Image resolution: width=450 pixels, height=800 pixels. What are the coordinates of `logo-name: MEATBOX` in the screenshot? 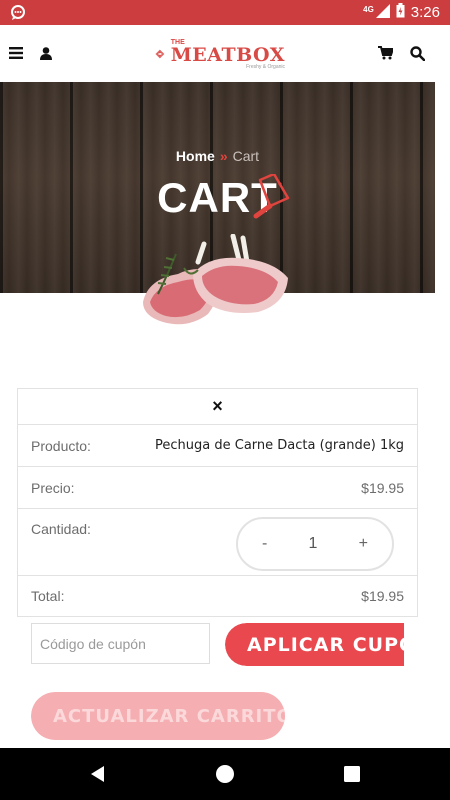 It's located at (227, 54).